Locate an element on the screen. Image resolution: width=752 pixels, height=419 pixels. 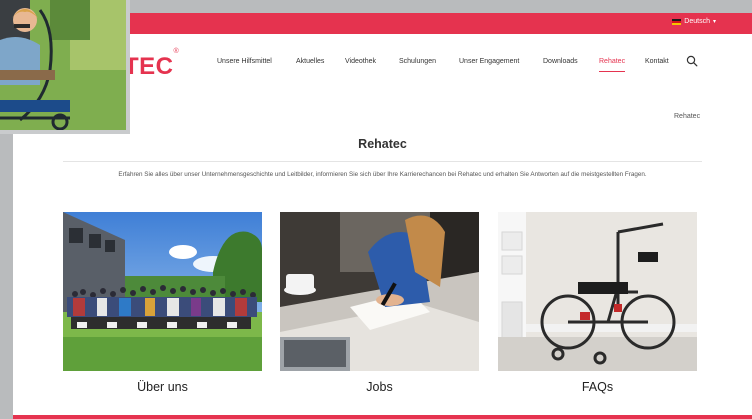
nav-item-kontakt: Kontakt is located at coordinates (657, 61).